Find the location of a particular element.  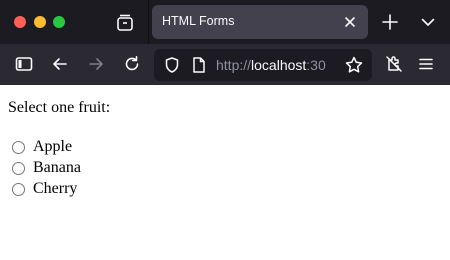

tab-separator is located at coordinates (148, 22).